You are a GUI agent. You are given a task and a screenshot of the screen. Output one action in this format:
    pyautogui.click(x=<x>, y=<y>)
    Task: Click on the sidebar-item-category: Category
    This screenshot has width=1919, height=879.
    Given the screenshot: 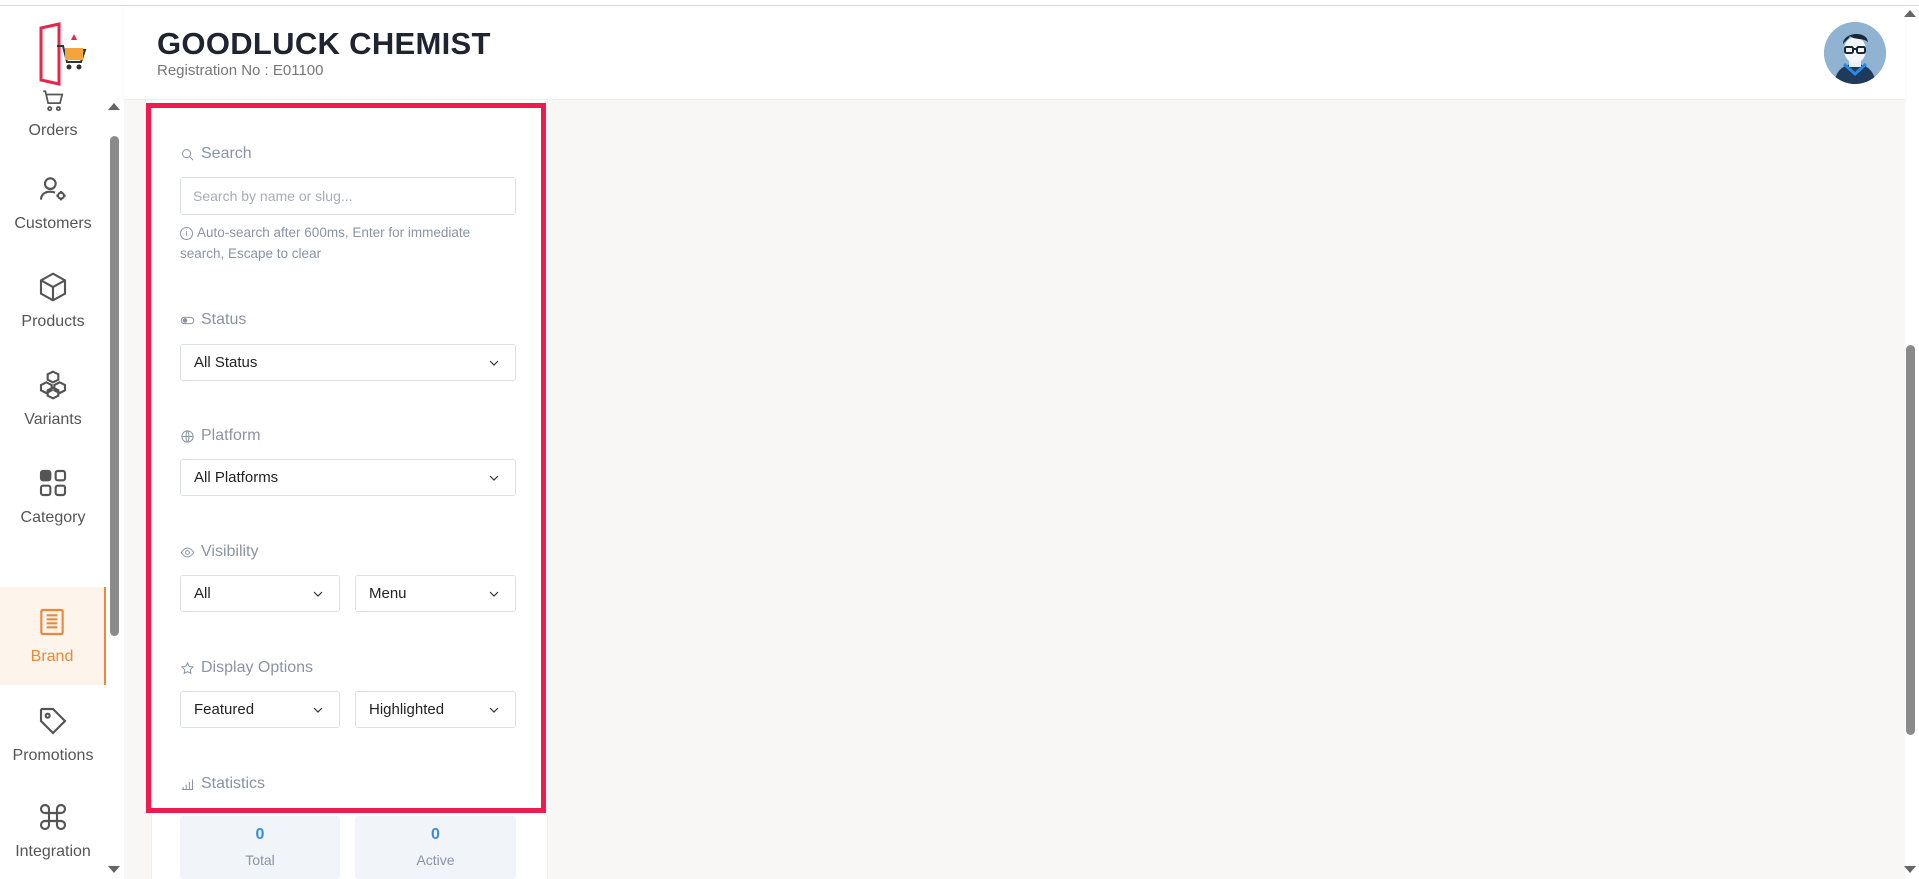 What is the action you would take?
    pyautogui.click(x=53, y=497)
    